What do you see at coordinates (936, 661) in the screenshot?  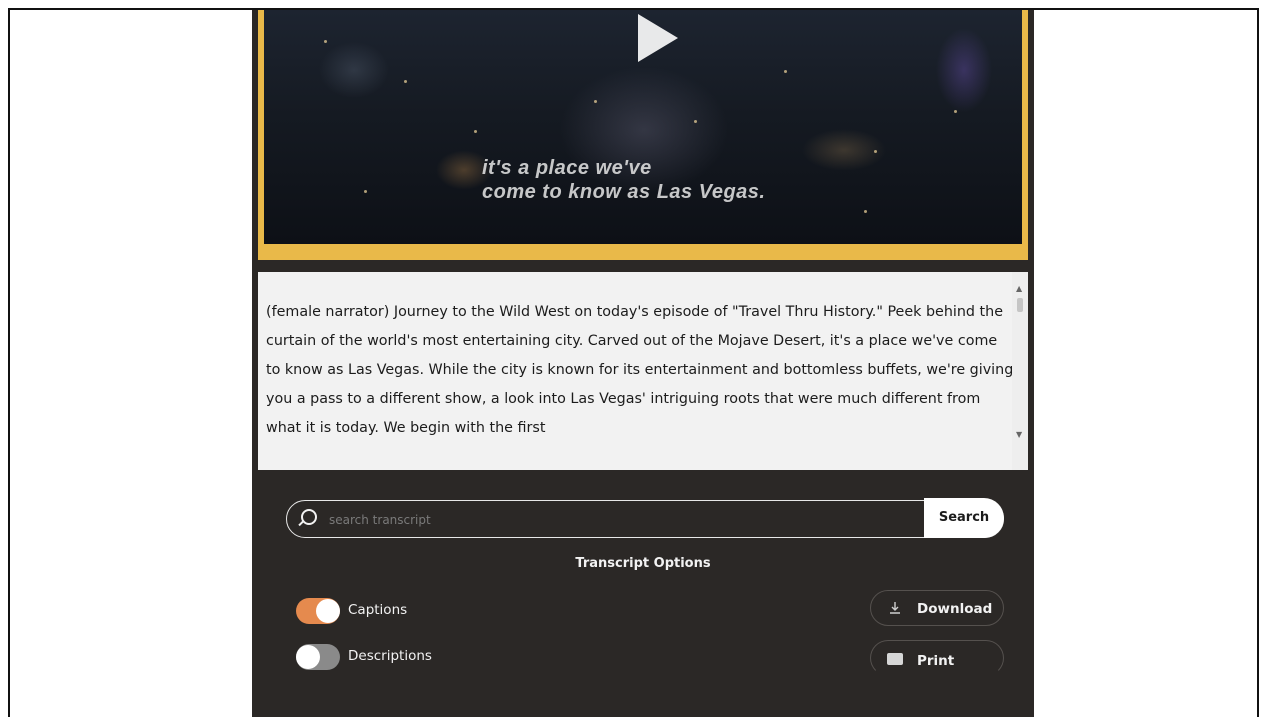 I see `print-label: Print` at bounding box center [936, 661].